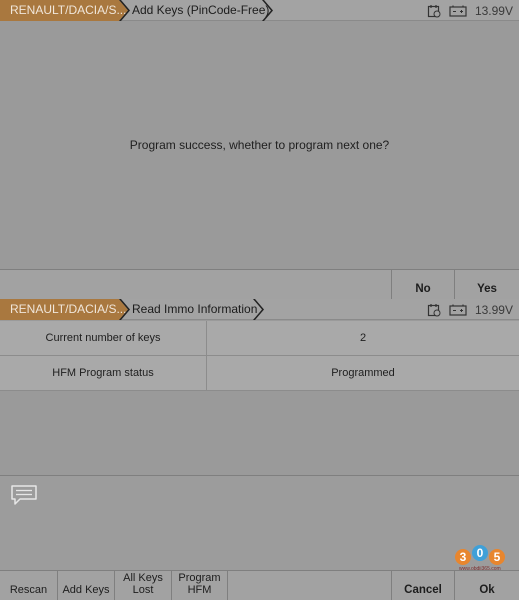 The image size is (519, 600). What do you see at coordinates (195, 309) in the screenshot?
I see `page-title: Read Immo Information` at bounding box center [195, 309].